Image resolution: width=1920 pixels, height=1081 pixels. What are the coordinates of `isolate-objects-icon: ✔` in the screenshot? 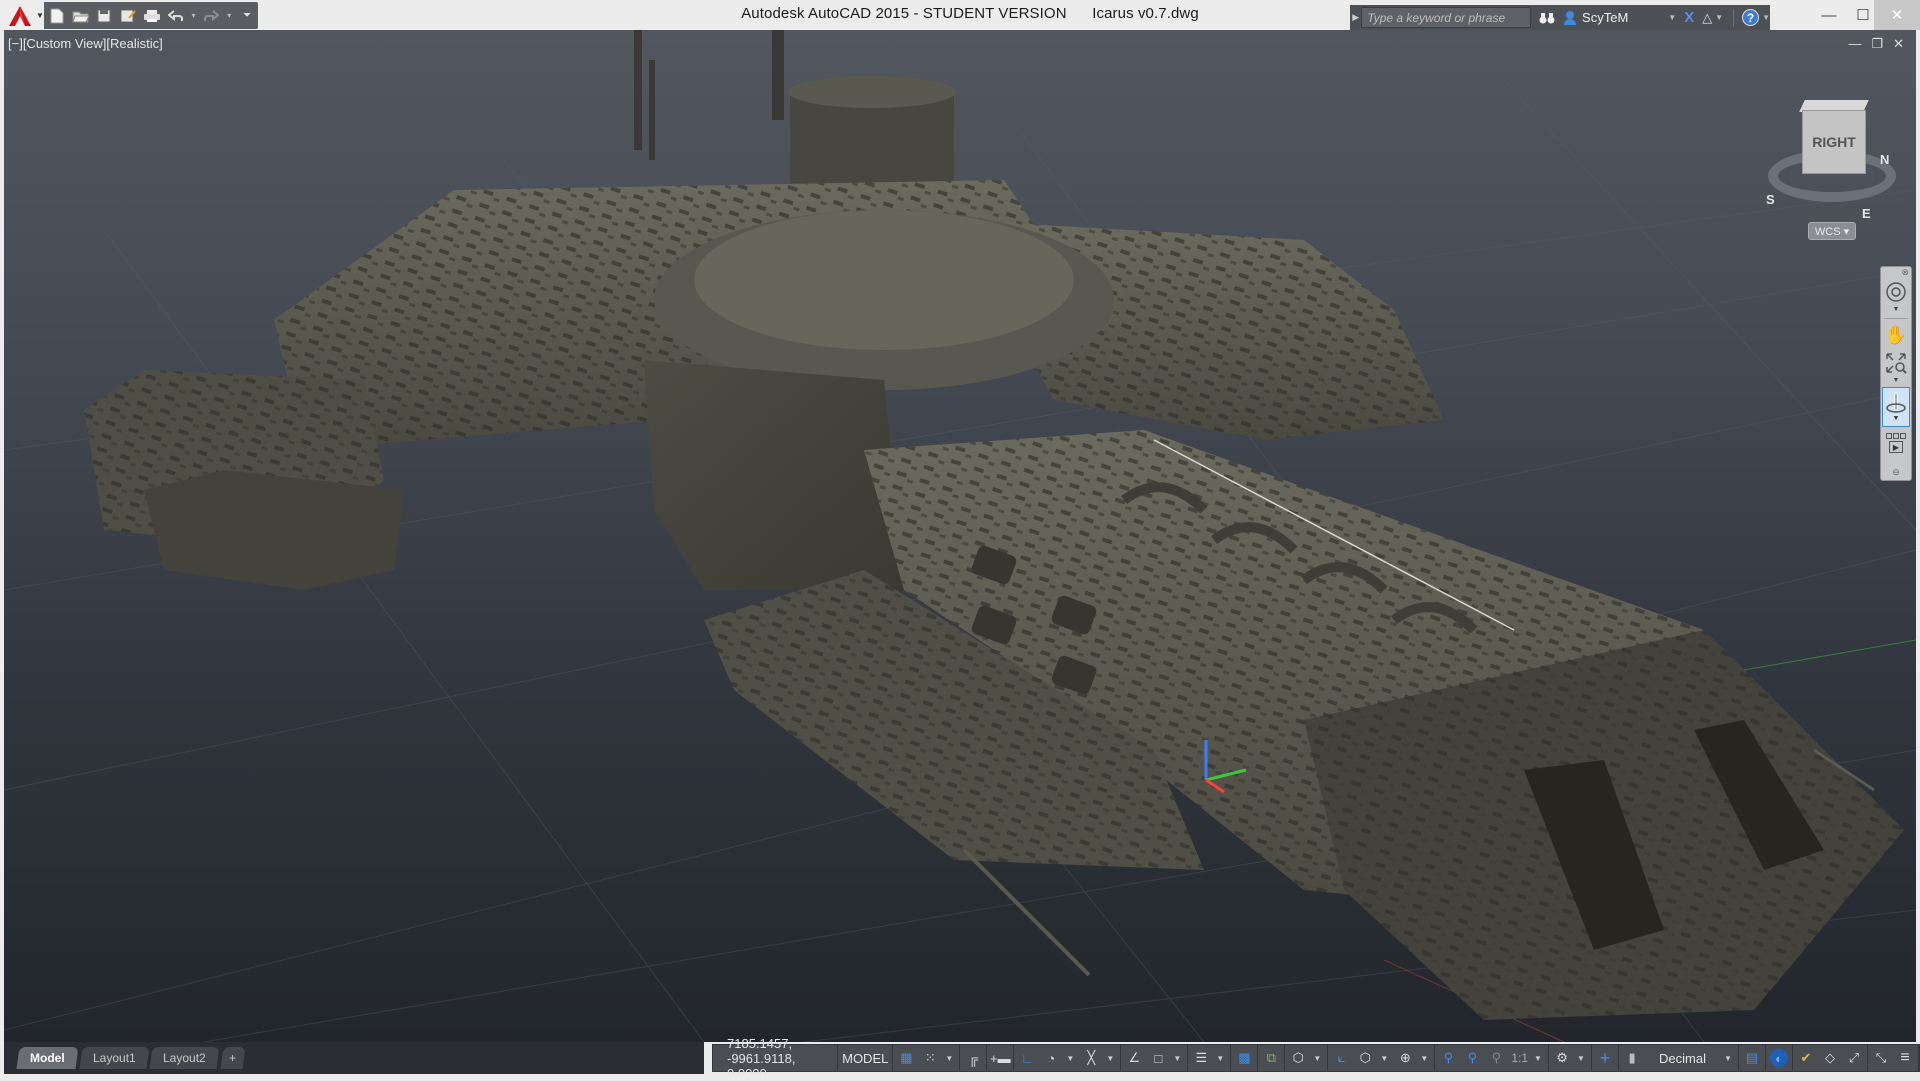 It's located at (1806, 1058).